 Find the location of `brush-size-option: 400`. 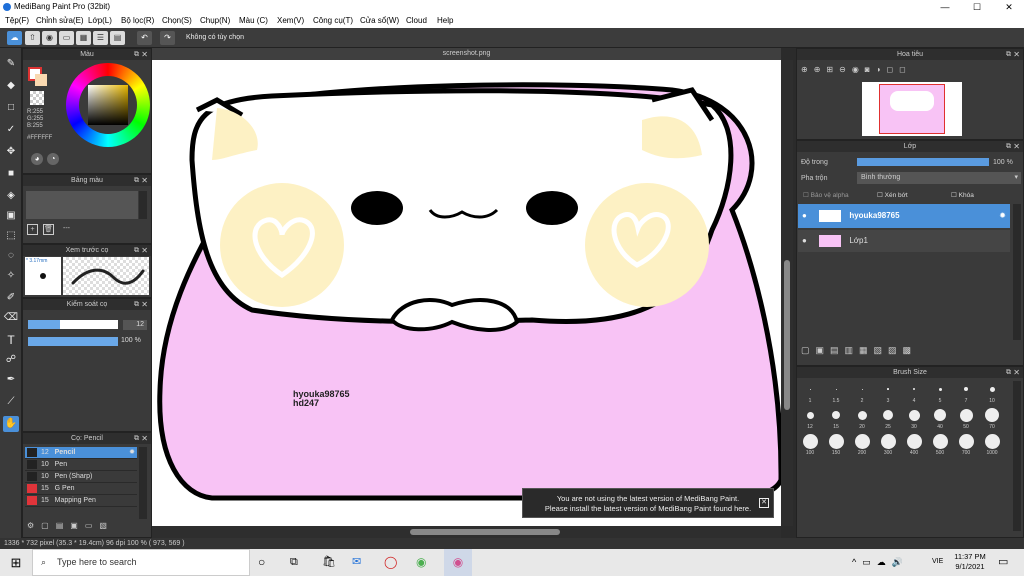

brush-size-option: 400 is located at coordinates (914, 445).